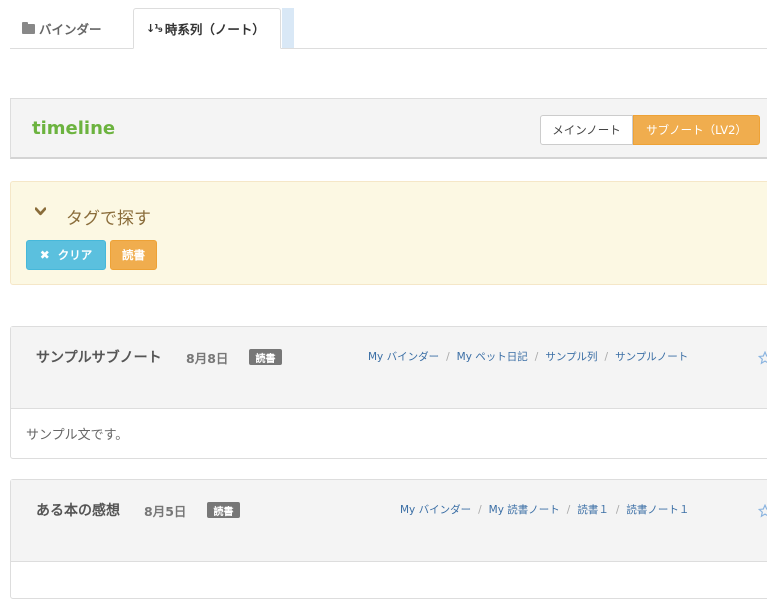 The image size is (767, 599). I want to click on note-date: 8月5日, so click(165, 511).